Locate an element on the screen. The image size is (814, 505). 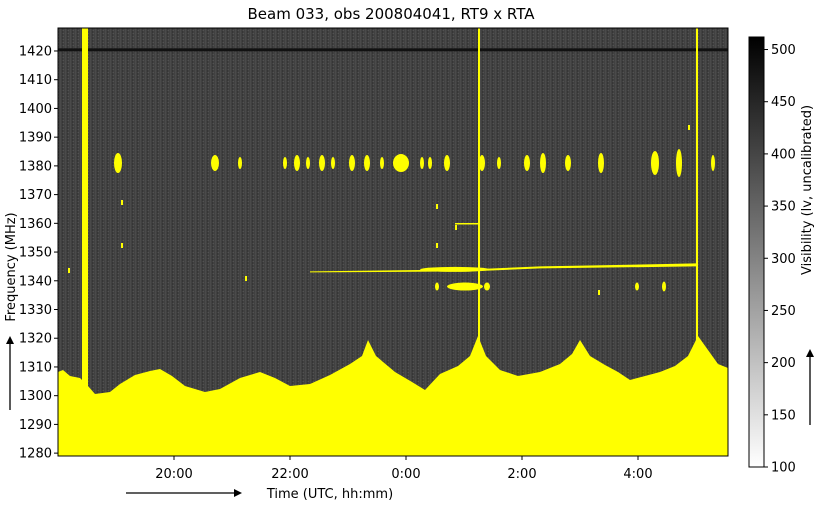
y-tick-label: 1420 is located at coordinates (35, 51).